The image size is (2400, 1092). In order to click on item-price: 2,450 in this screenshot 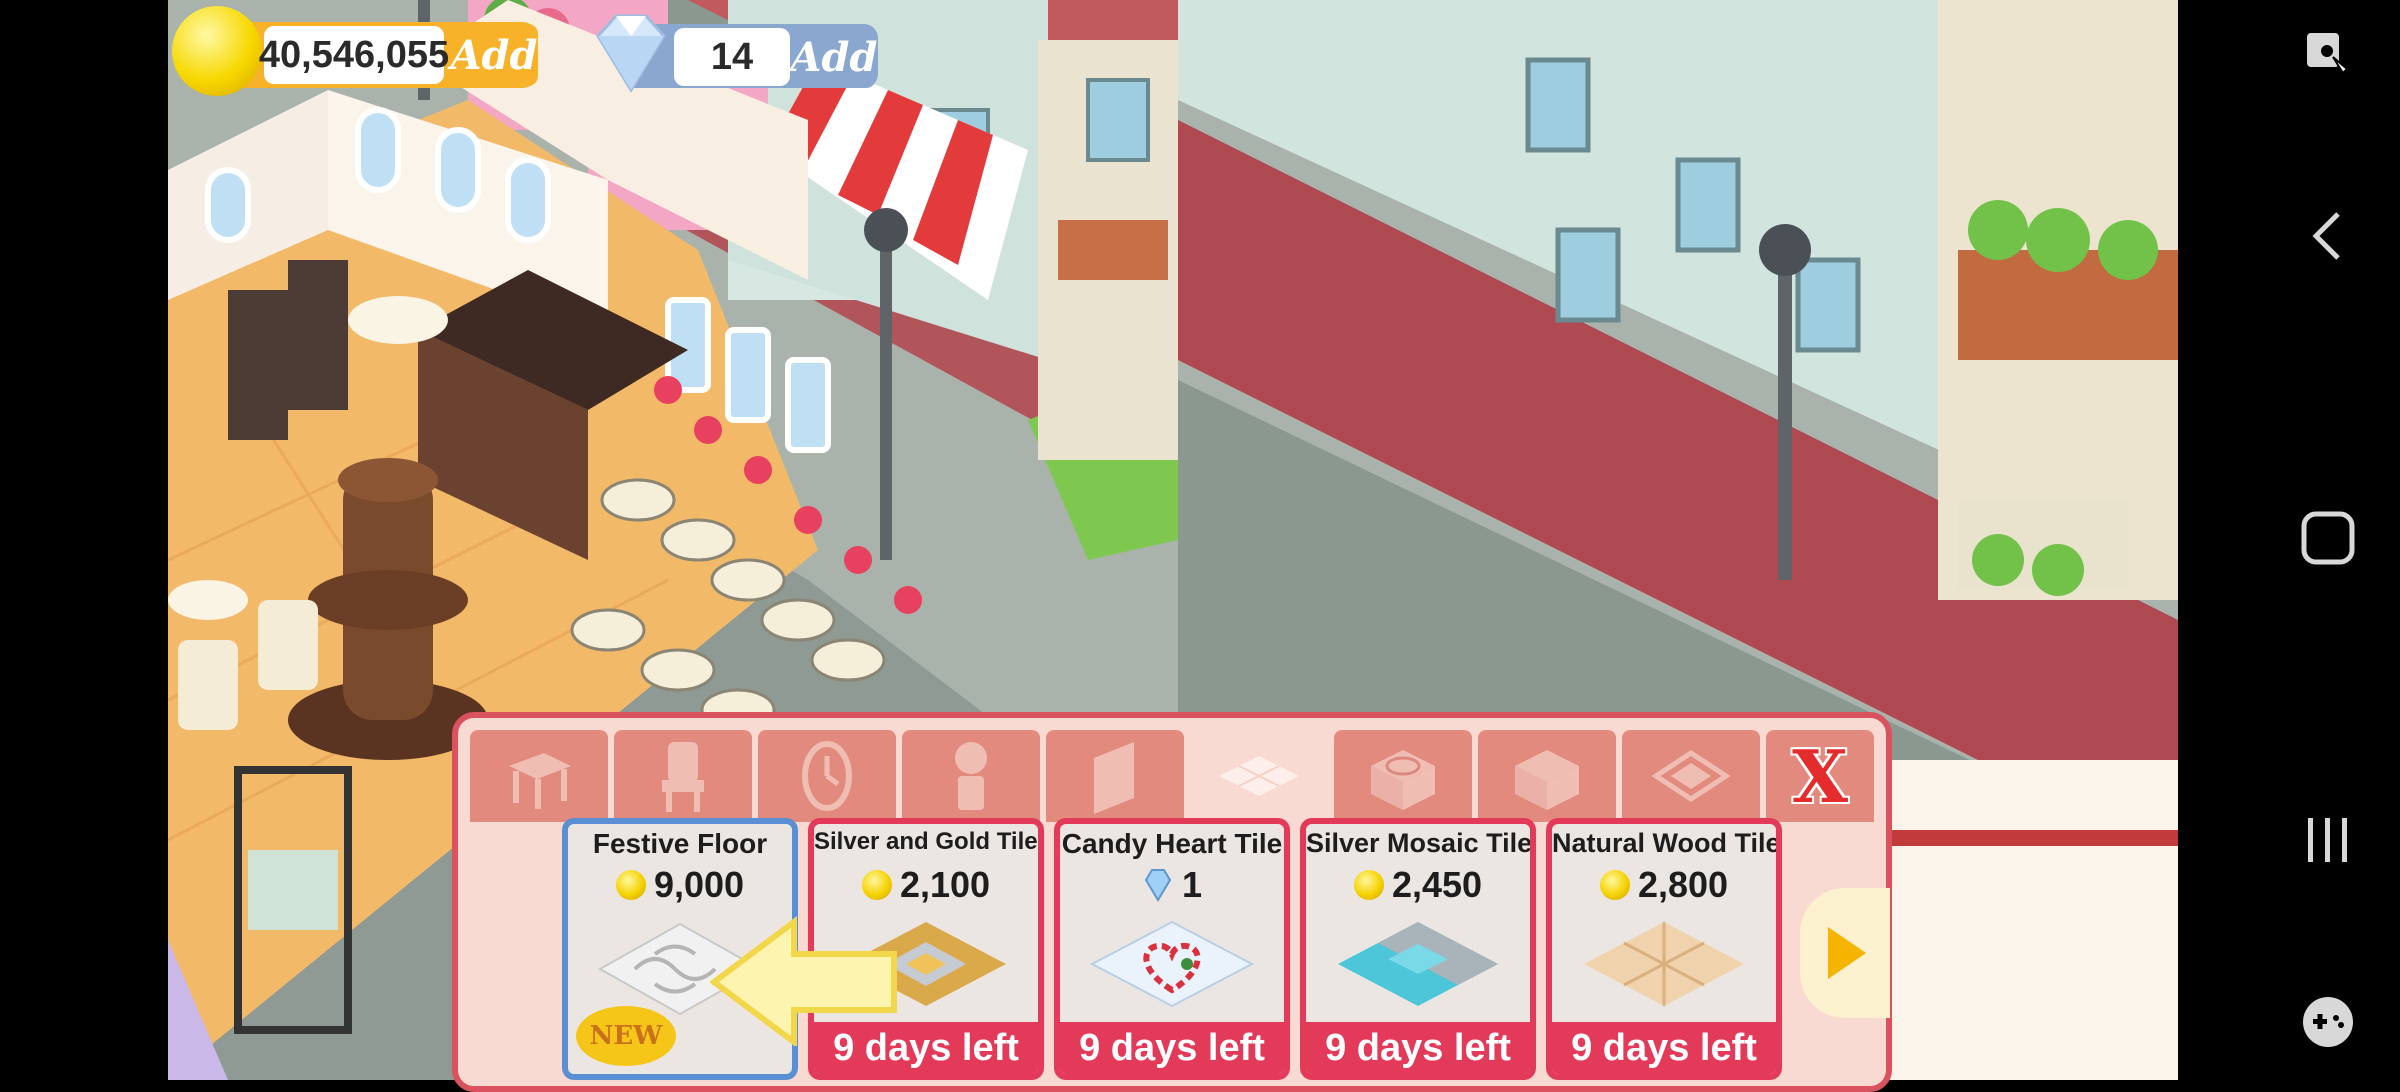, I will do `click(1418, 885)`.